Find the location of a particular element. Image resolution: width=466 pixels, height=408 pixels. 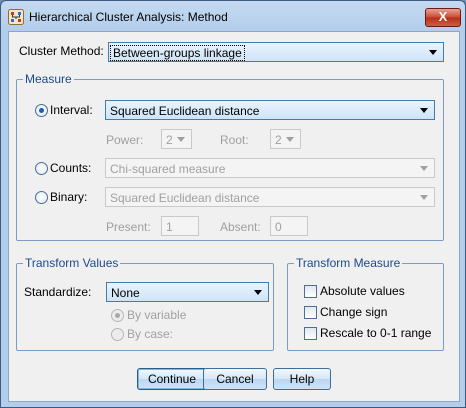

absolute-values-checkbox is located at coordinates (310, 291).